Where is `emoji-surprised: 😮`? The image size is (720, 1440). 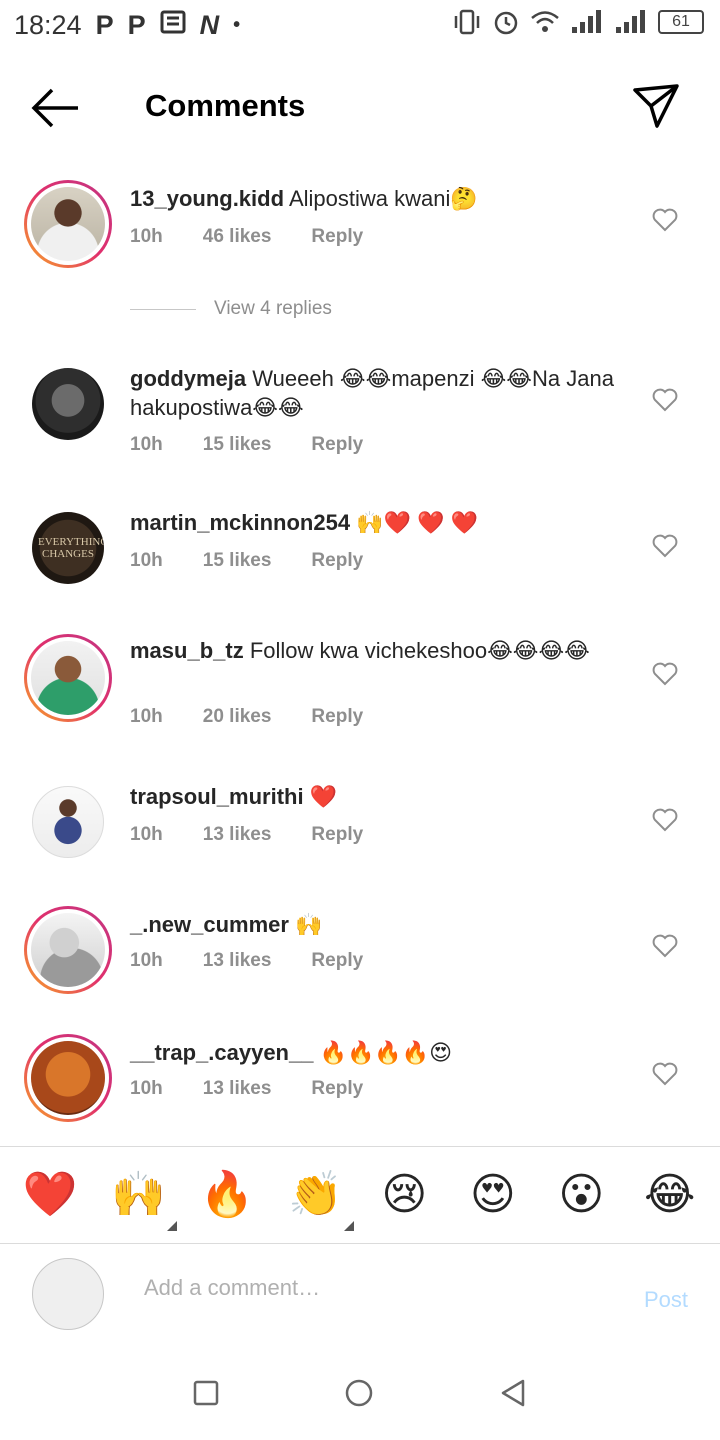
emoji-surprised: 😮 is located at coordinates (581, 1195).